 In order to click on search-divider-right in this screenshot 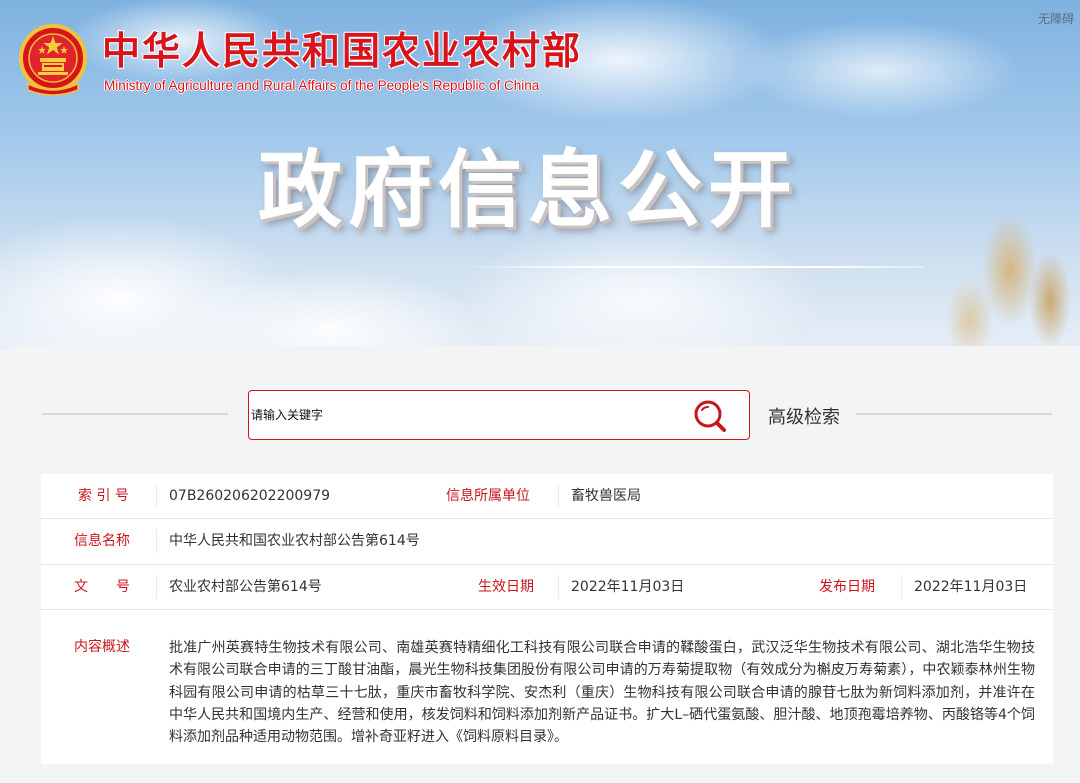, I will do `click(954, 414)`.